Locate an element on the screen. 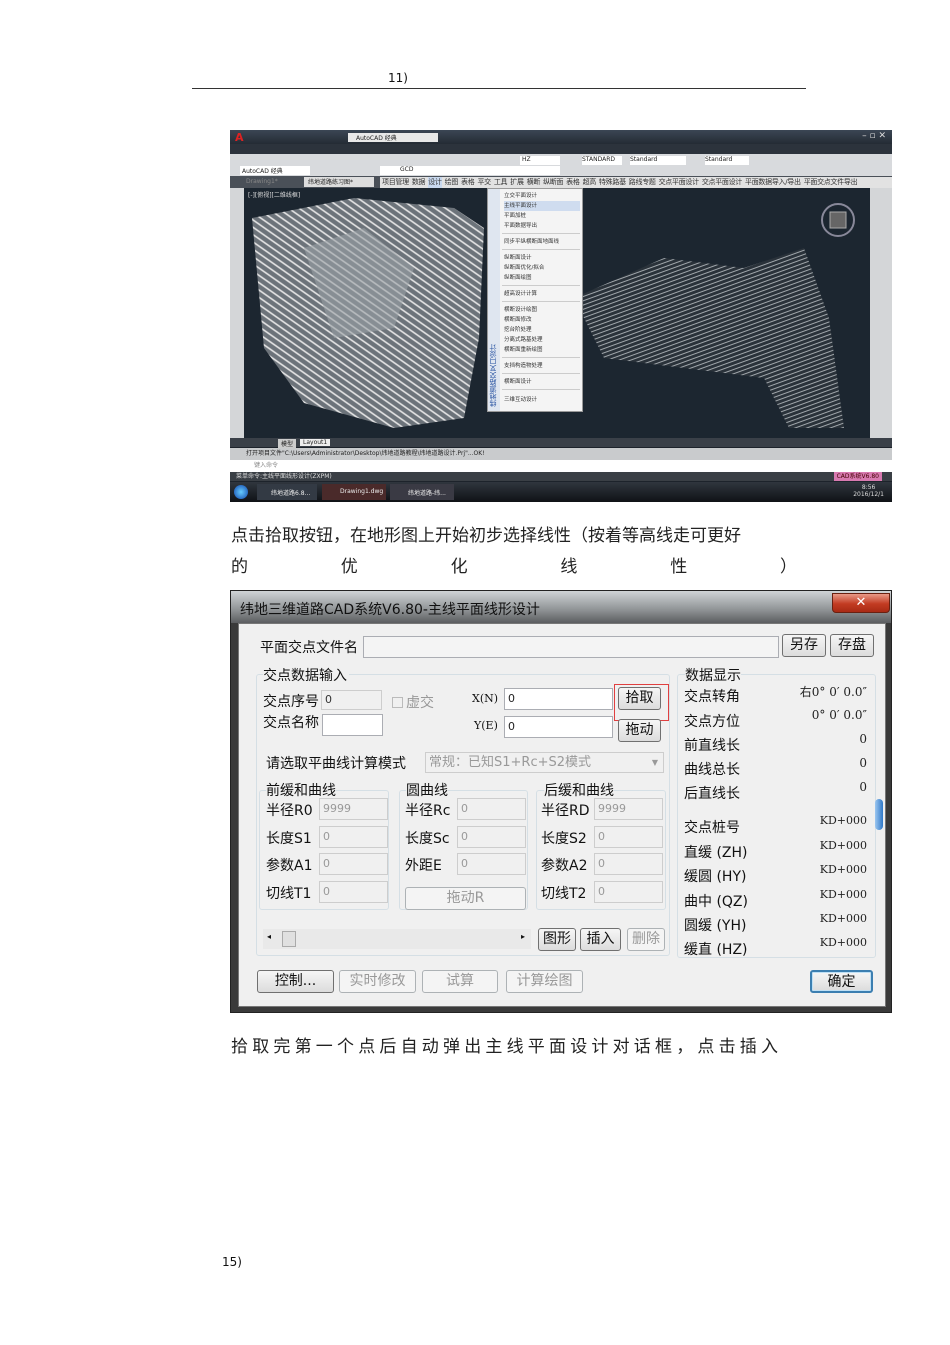 The height and width of the screenshot is (1345, 950). menu-item: 纵断面绘图 is located at coordinates (518, 278).